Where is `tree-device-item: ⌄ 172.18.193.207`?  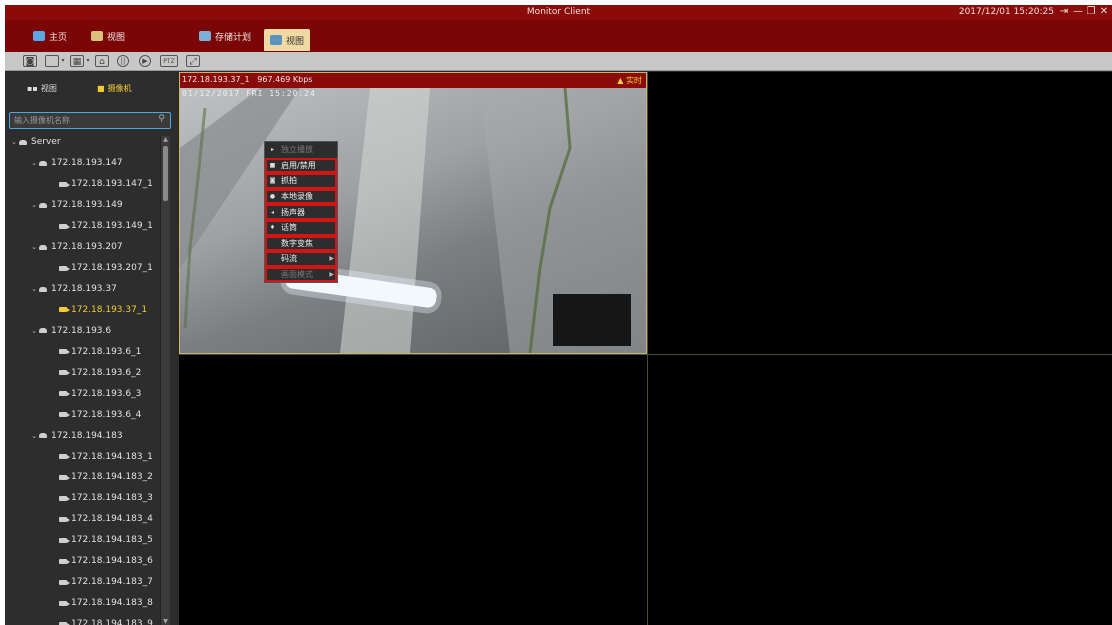
tree-device-item: ⌄ 172.18.193.207 is located at coordinates (82, 247).